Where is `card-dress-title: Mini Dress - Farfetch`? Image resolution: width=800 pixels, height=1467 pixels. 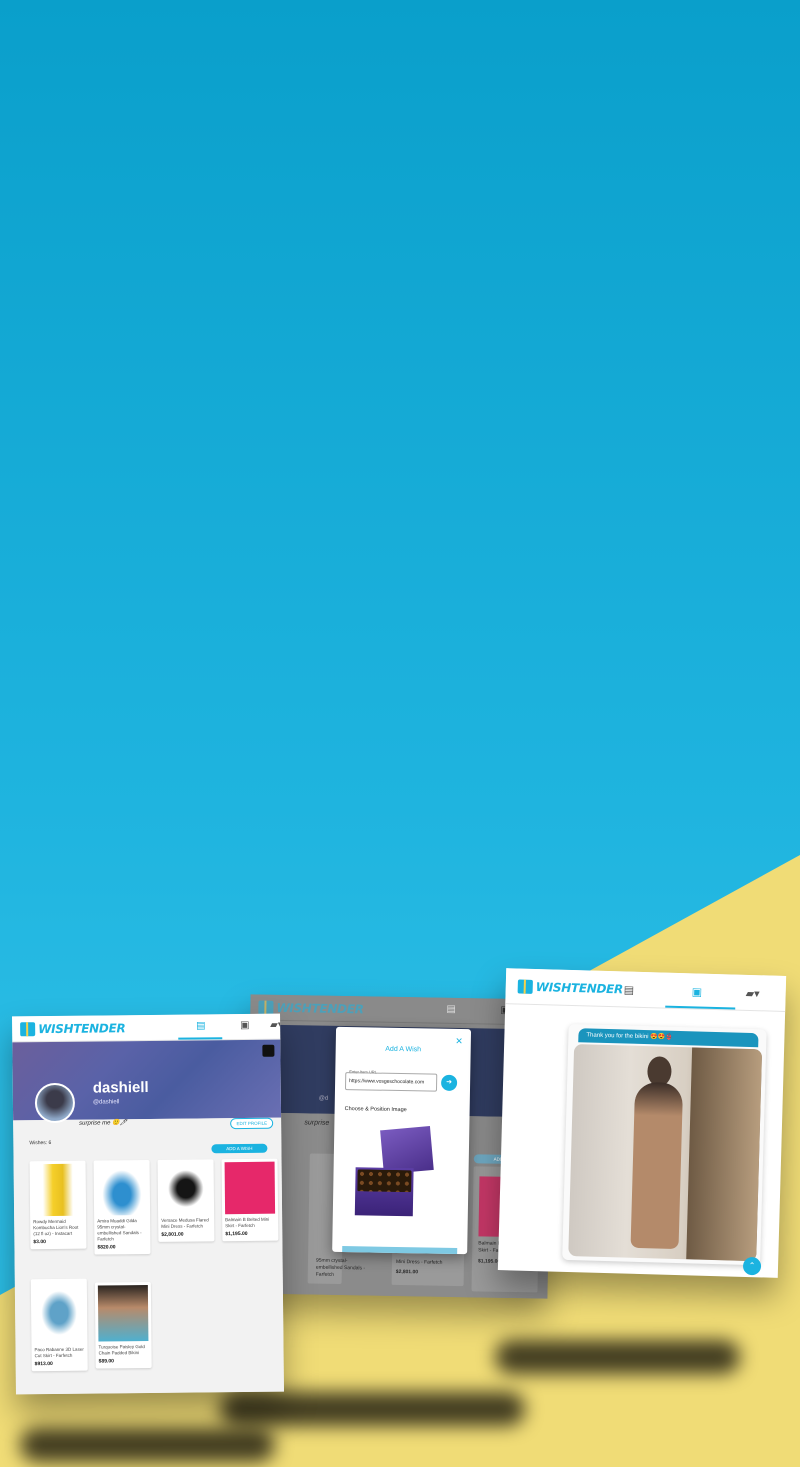 card-dress-title: Mini Dress - Farfetch is located at coordinates (419, 1262).